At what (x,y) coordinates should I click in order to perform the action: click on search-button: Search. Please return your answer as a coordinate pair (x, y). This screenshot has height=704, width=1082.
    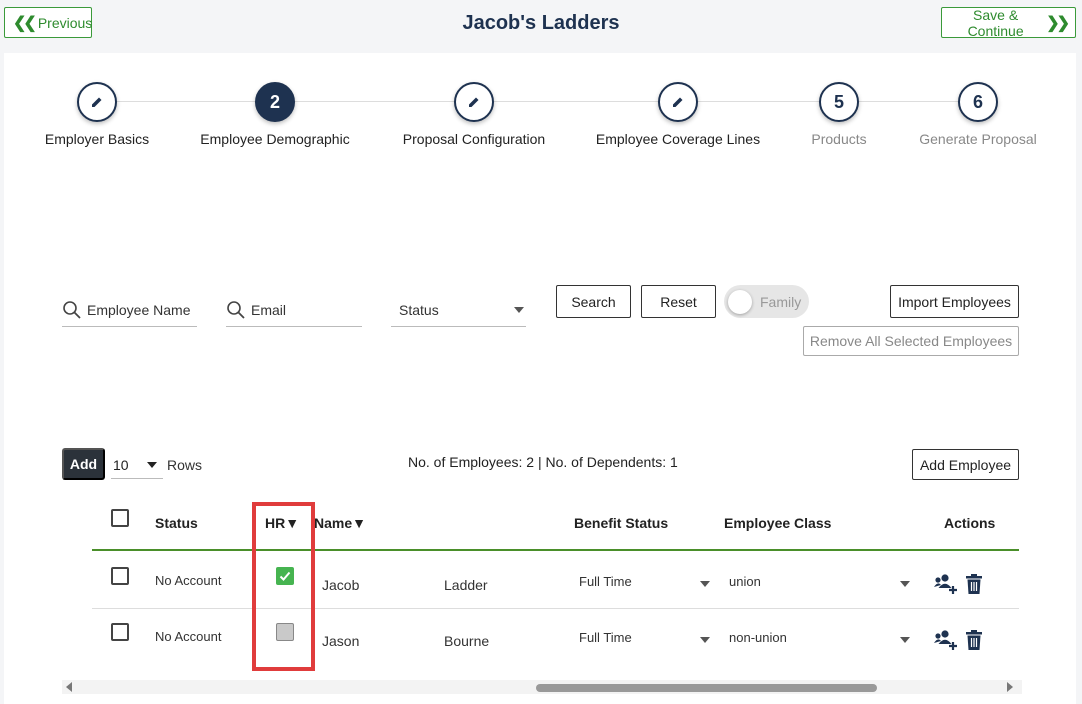
    Looking at the image, I should click on (593, 301).